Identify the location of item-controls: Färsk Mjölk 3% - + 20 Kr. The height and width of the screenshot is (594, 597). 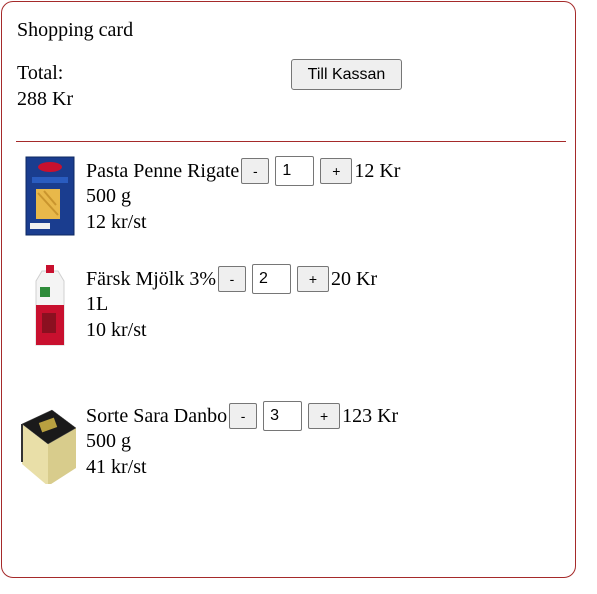
(231, 279).